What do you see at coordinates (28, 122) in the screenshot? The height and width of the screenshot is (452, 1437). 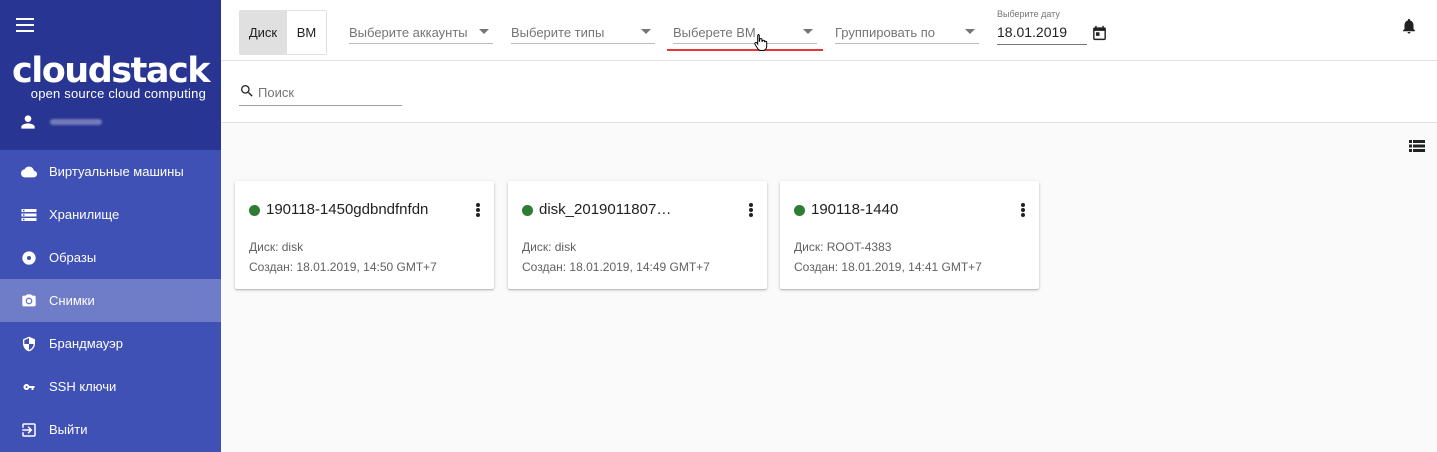 I see `person-icon` at bounding box center [28, 122].